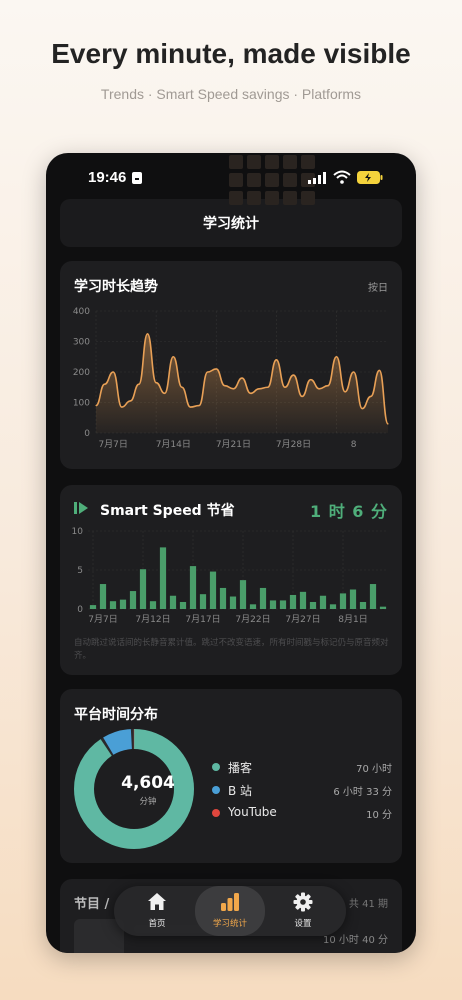  What do you see at coordinates (231, 378) in the screenshot?
I see `trend-chart: 0 100 200 300 400 7月7日 7月14日 7月21日 7月28日 8` at bounding box center [231, 378].